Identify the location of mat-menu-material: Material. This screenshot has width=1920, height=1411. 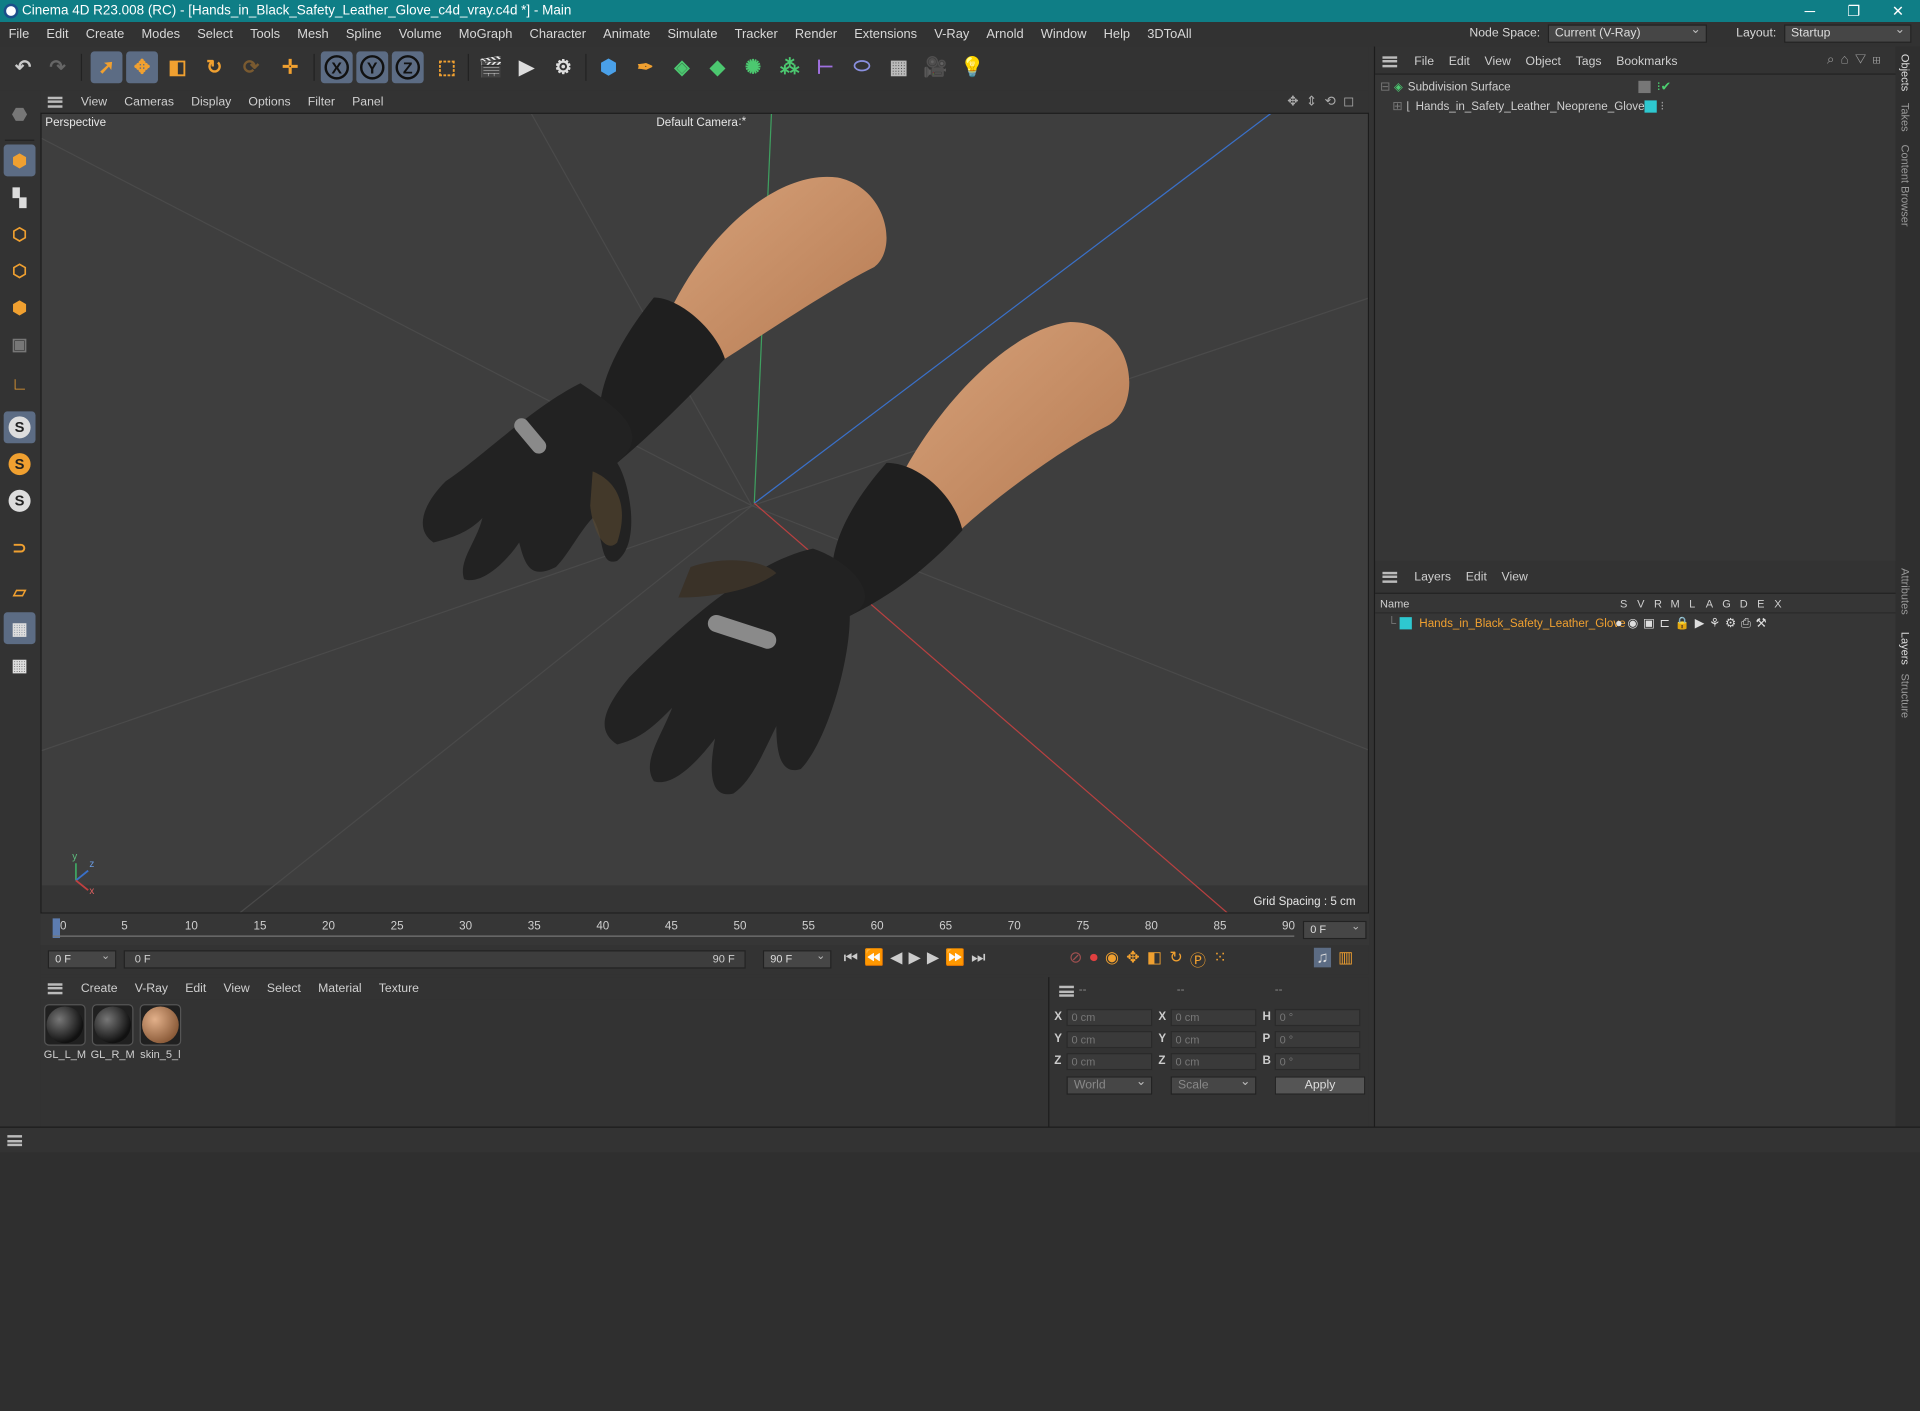
(340, 987).